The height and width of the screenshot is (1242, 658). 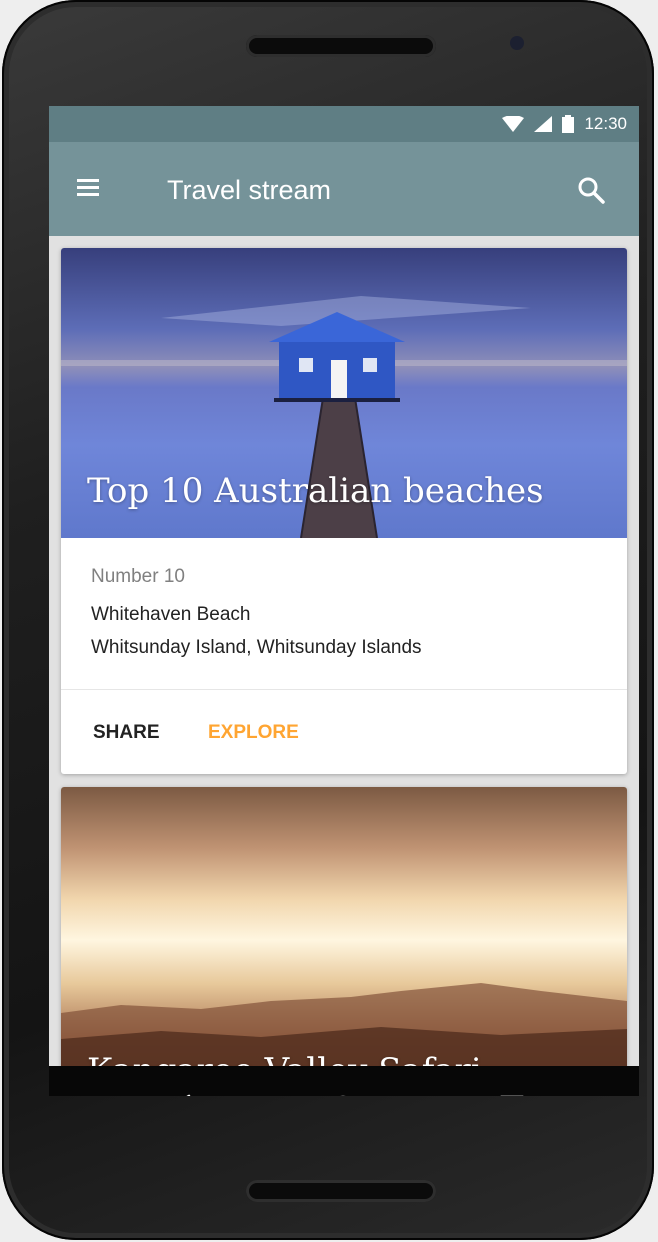 What do you see at coordinates (315, 491) in the screenshot?
I see `card-title: Top 10 Australian beaches` at bounding box center [315, 491].